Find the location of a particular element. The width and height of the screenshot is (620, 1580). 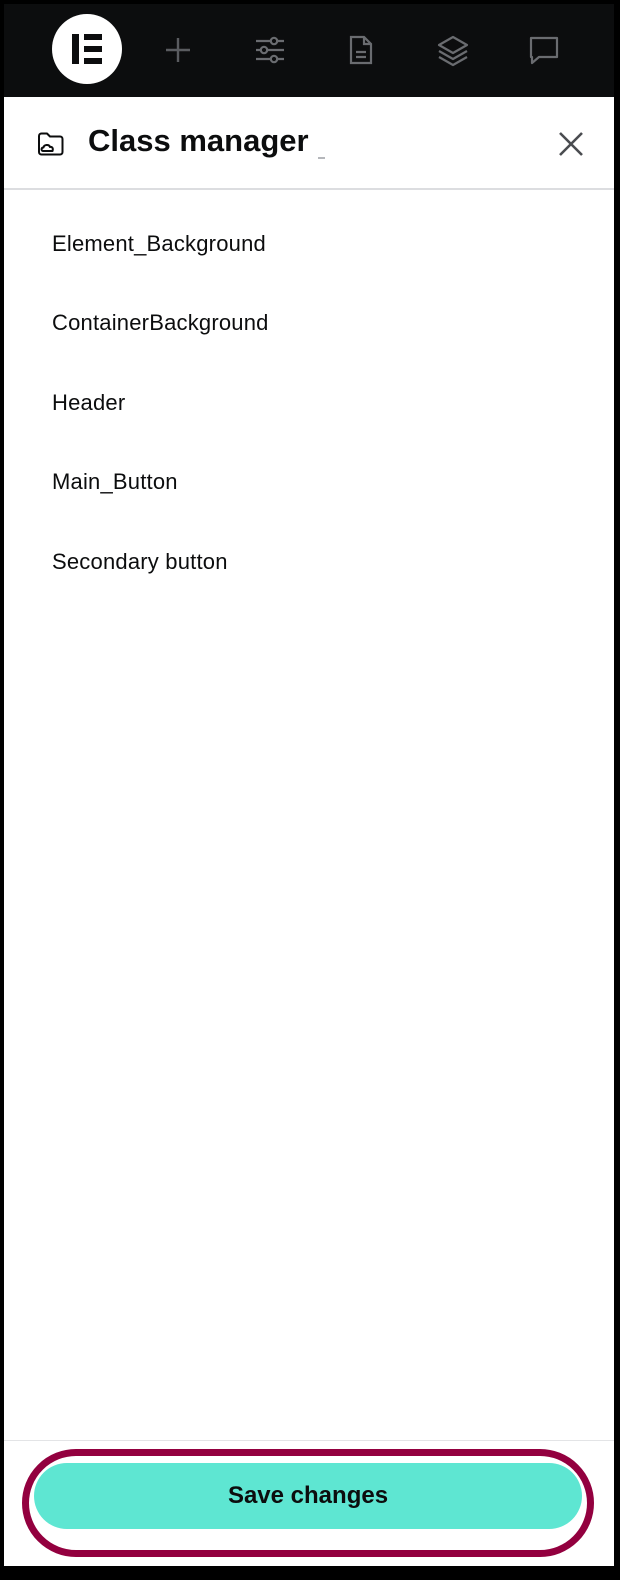

close-icon is located at coordinates (571, 144).